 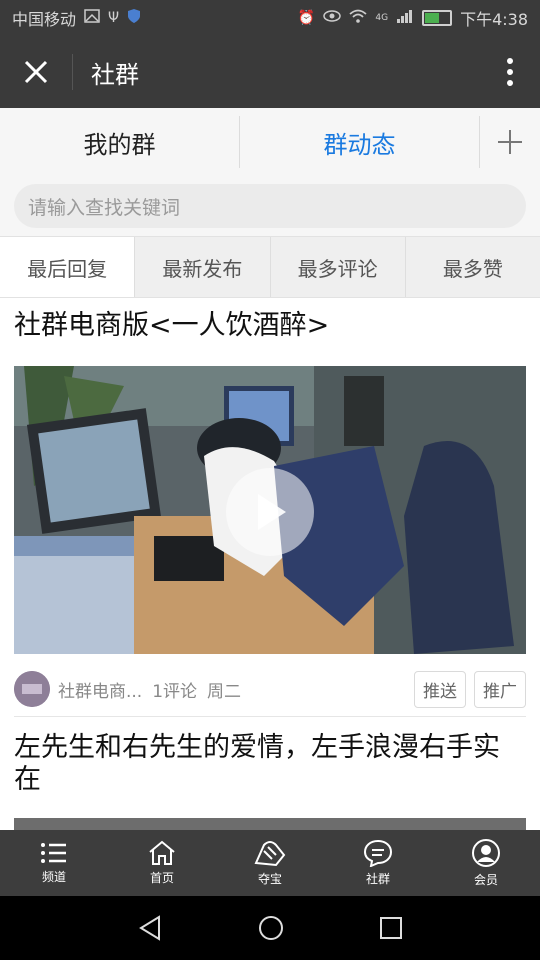 What do you see at coordinates (44, 19) in the screenshot?
I see `carrier-label: 中国移动` at bounding box center [44, 19].